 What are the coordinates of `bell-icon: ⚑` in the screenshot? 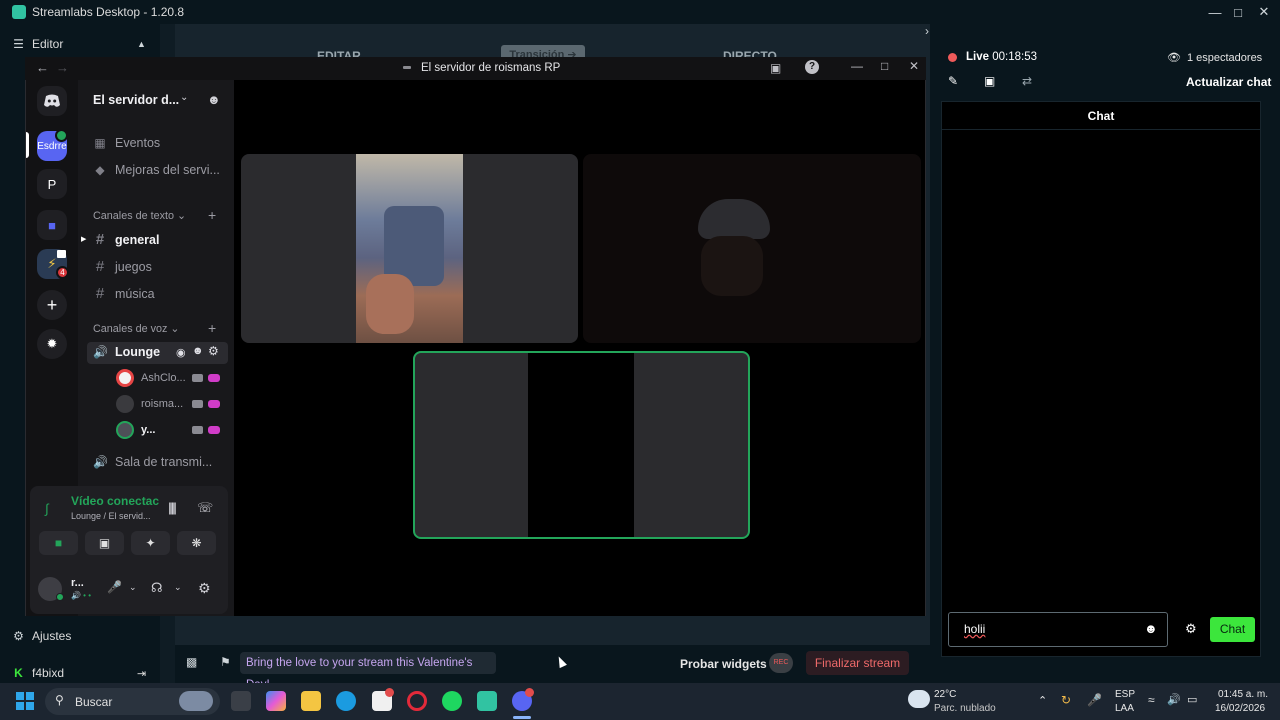 It's located at (225, 662).